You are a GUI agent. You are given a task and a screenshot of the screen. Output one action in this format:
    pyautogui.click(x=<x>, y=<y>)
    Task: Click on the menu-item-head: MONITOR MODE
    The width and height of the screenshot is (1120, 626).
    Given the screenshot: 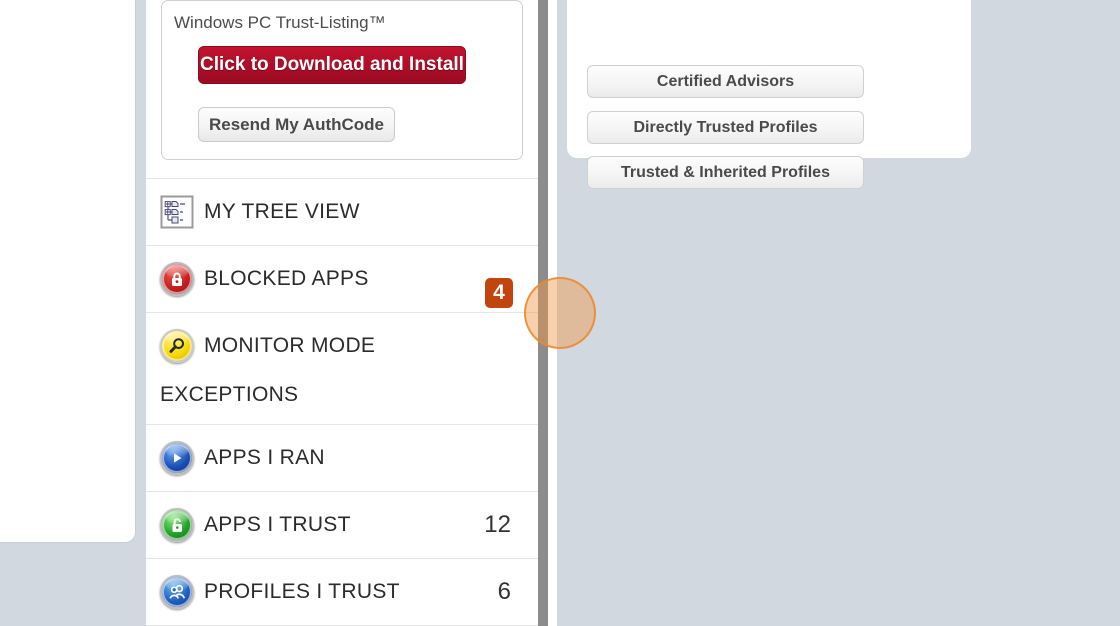 What is the action you would take?
    pyautogui.click(x=267, y=346)
    